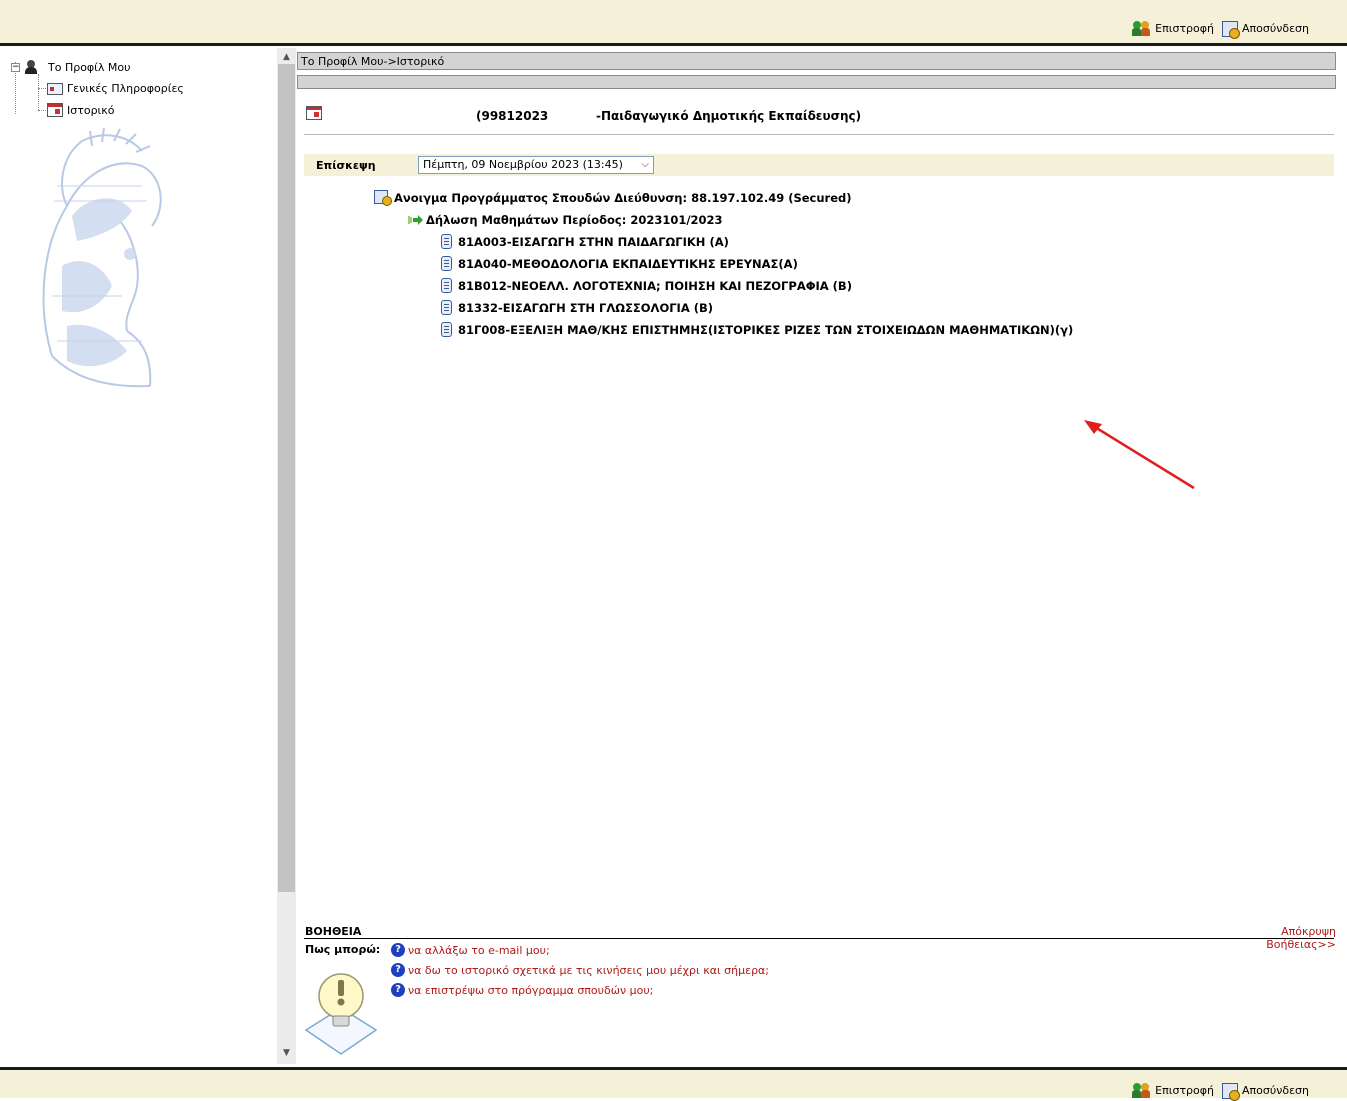 Image resolution: width=1347 pixels, height=1101 pixels. I want to click on tree-line, so click(38, 92).